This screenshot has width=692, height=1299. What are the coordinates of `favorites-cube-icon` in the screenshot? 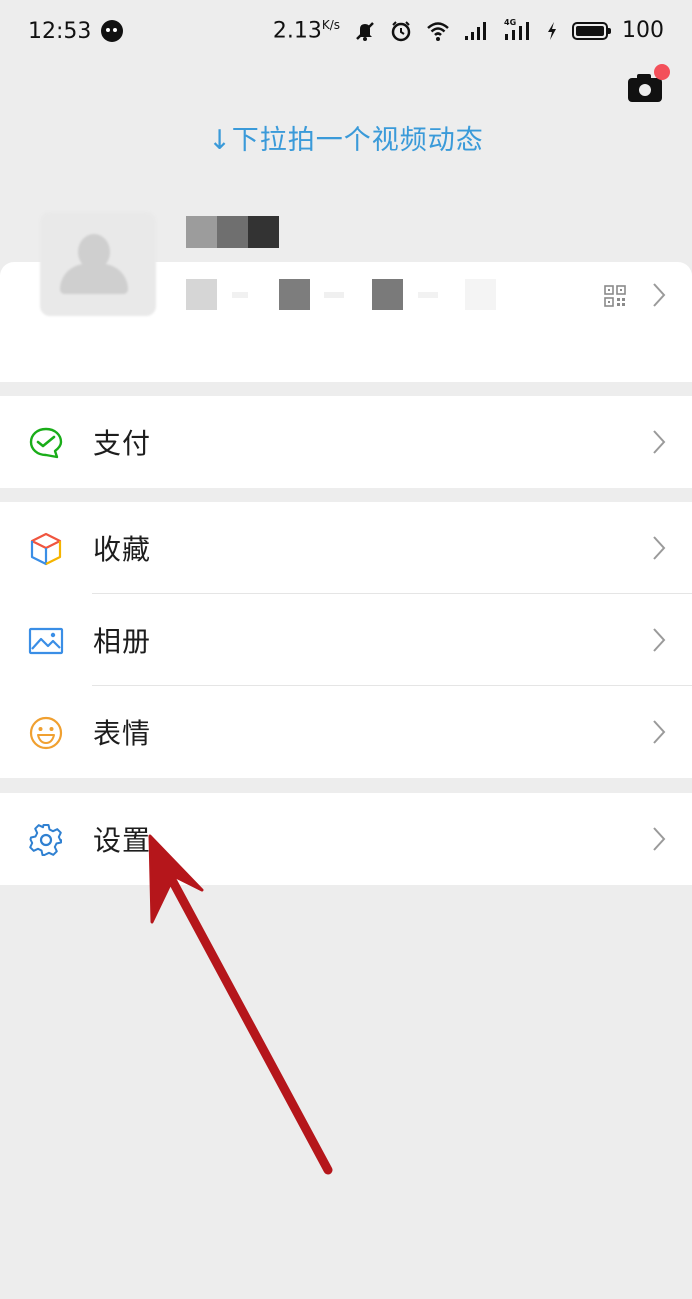 It's located at (46, 549).